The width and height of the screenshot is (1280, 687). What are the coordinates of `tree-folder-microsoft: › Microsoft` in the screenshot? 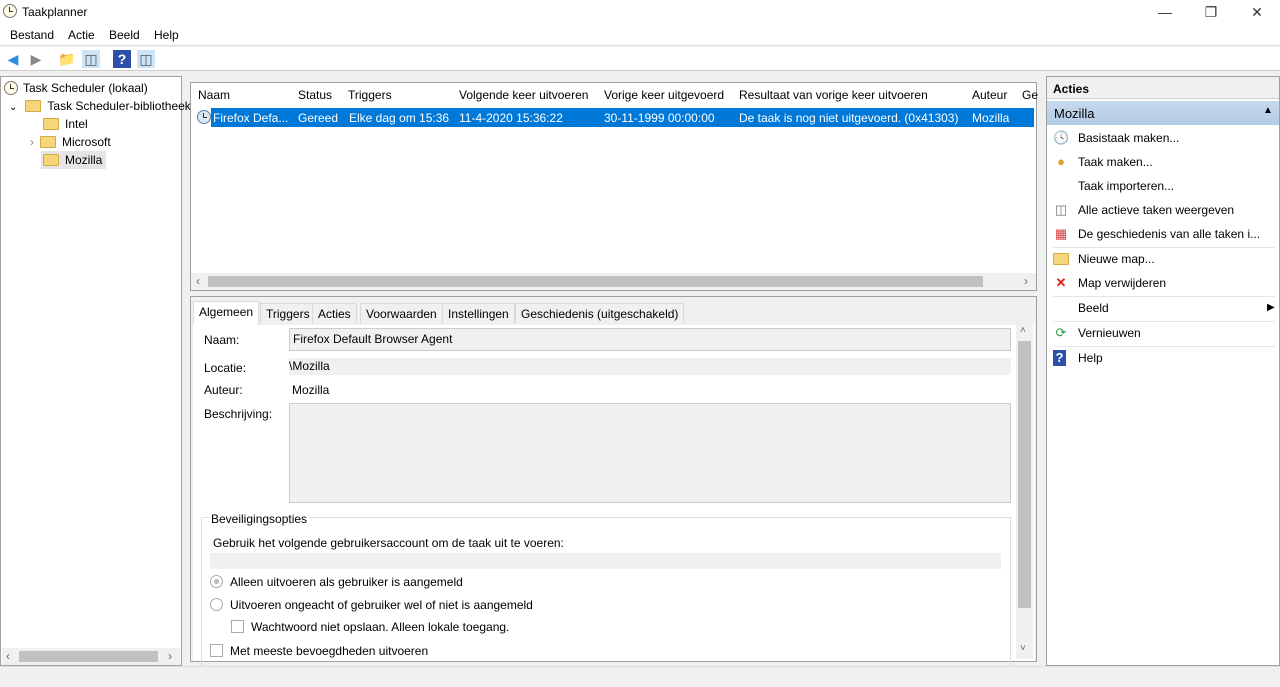 It's located at (70, 142).